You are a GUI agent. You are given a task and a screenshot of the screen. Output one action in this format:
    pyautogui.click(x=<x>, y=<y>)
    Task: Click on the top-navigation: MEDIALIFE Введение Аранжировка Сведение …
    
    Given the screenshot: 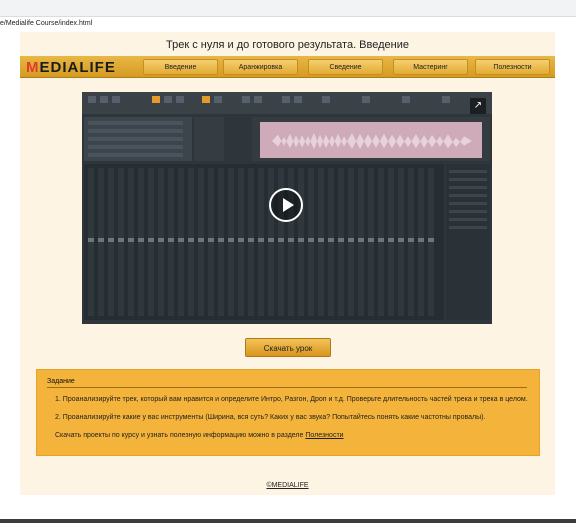 What is the action you would take?
    pyautogui.click(x=287, y=67)
    